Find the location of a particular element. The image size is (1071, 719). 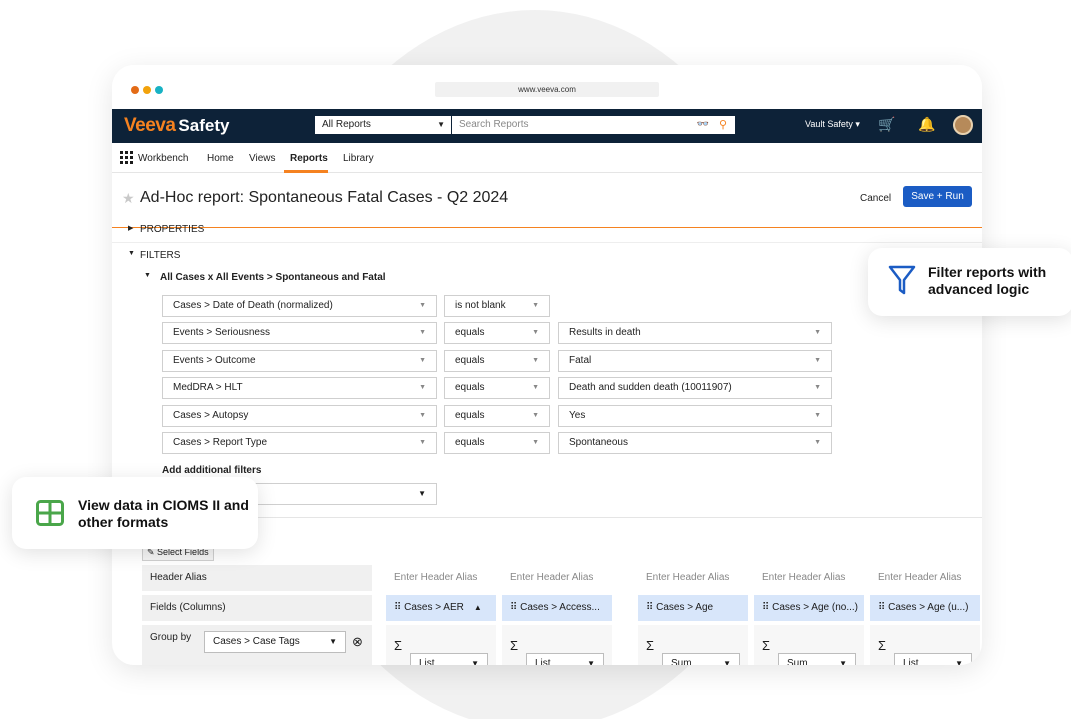

address-bar: www.veeva.com is located at coordinates (547, 89).